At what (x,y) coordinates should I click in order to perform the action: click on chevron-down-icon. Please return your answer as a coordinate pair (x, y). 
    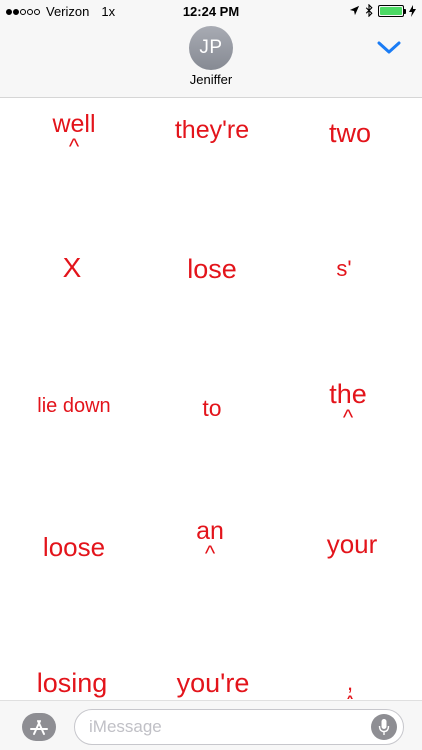
    Looking at the image, I should click on (389, 48).